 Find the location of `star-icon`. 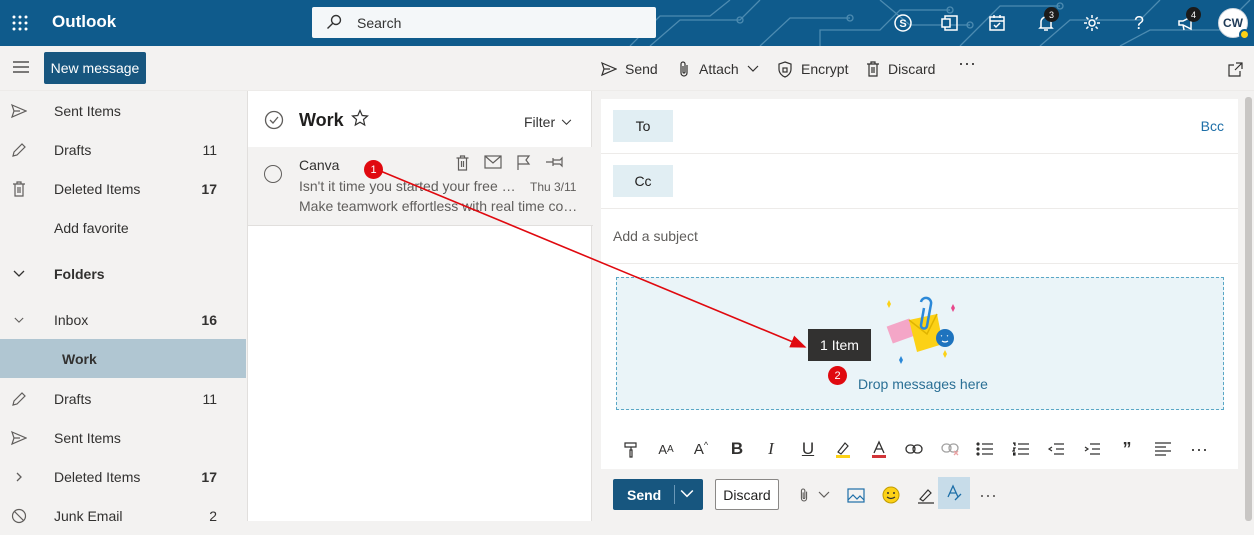

star-icon is located at coordinates (360, 118).